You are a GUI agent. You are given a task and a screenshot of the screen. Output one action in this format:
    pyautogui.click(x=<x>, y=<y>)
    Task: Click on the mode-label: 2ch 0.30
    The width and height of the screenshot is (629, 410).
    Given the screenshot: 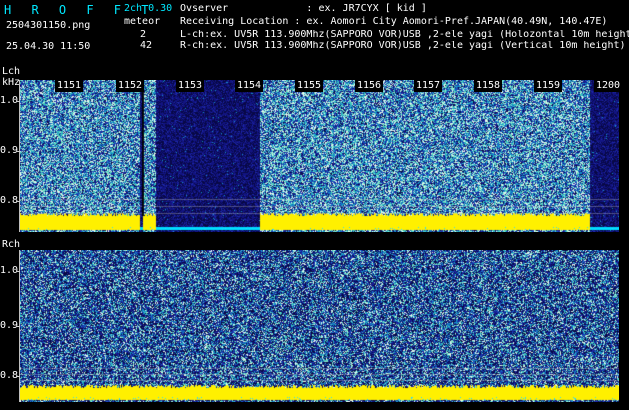 What is the action you would take?
    pyautogui.click(x=148, y=8)
    